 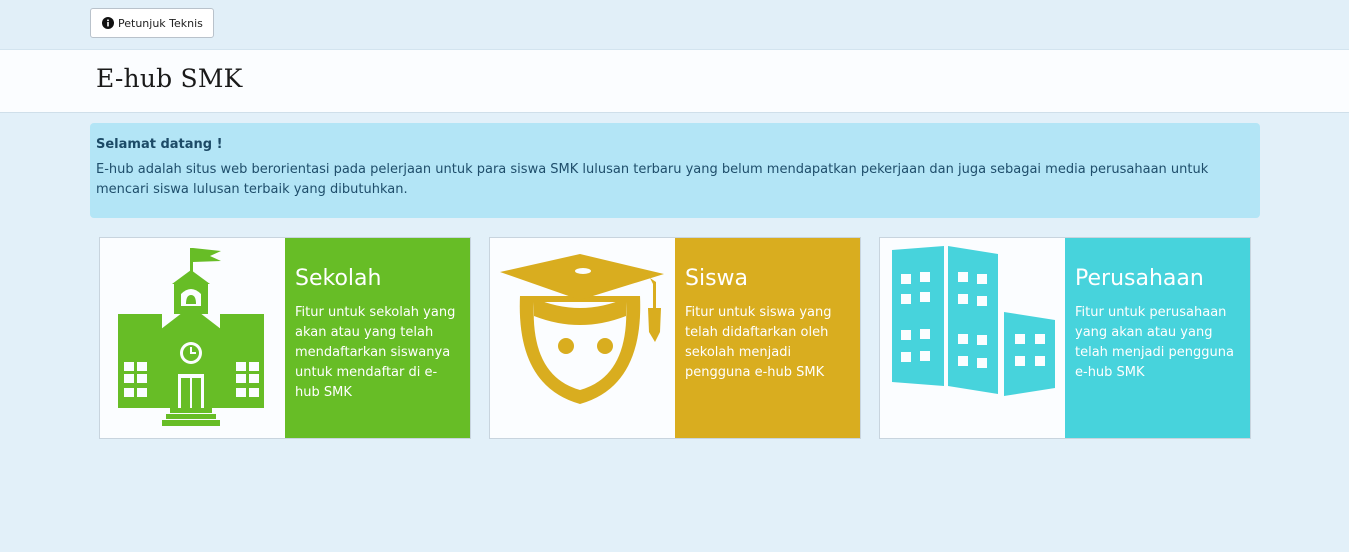 What do you see at coordinates (1139, 278) in the screenshot?
I see `card-perusahaan-title: Perusahaan` at bounding box center [1139, 278].